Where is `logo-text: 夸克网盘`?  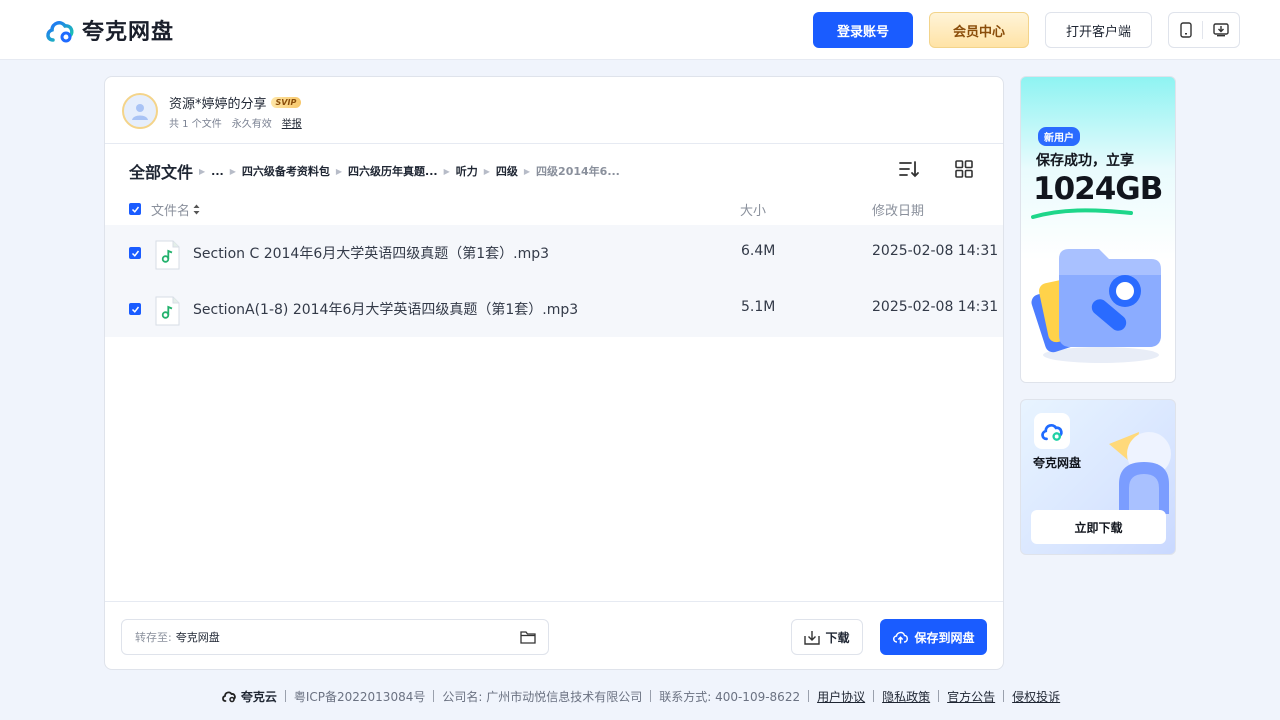
logo-text: 夸克网盘 is located at coordinates (128, 32).